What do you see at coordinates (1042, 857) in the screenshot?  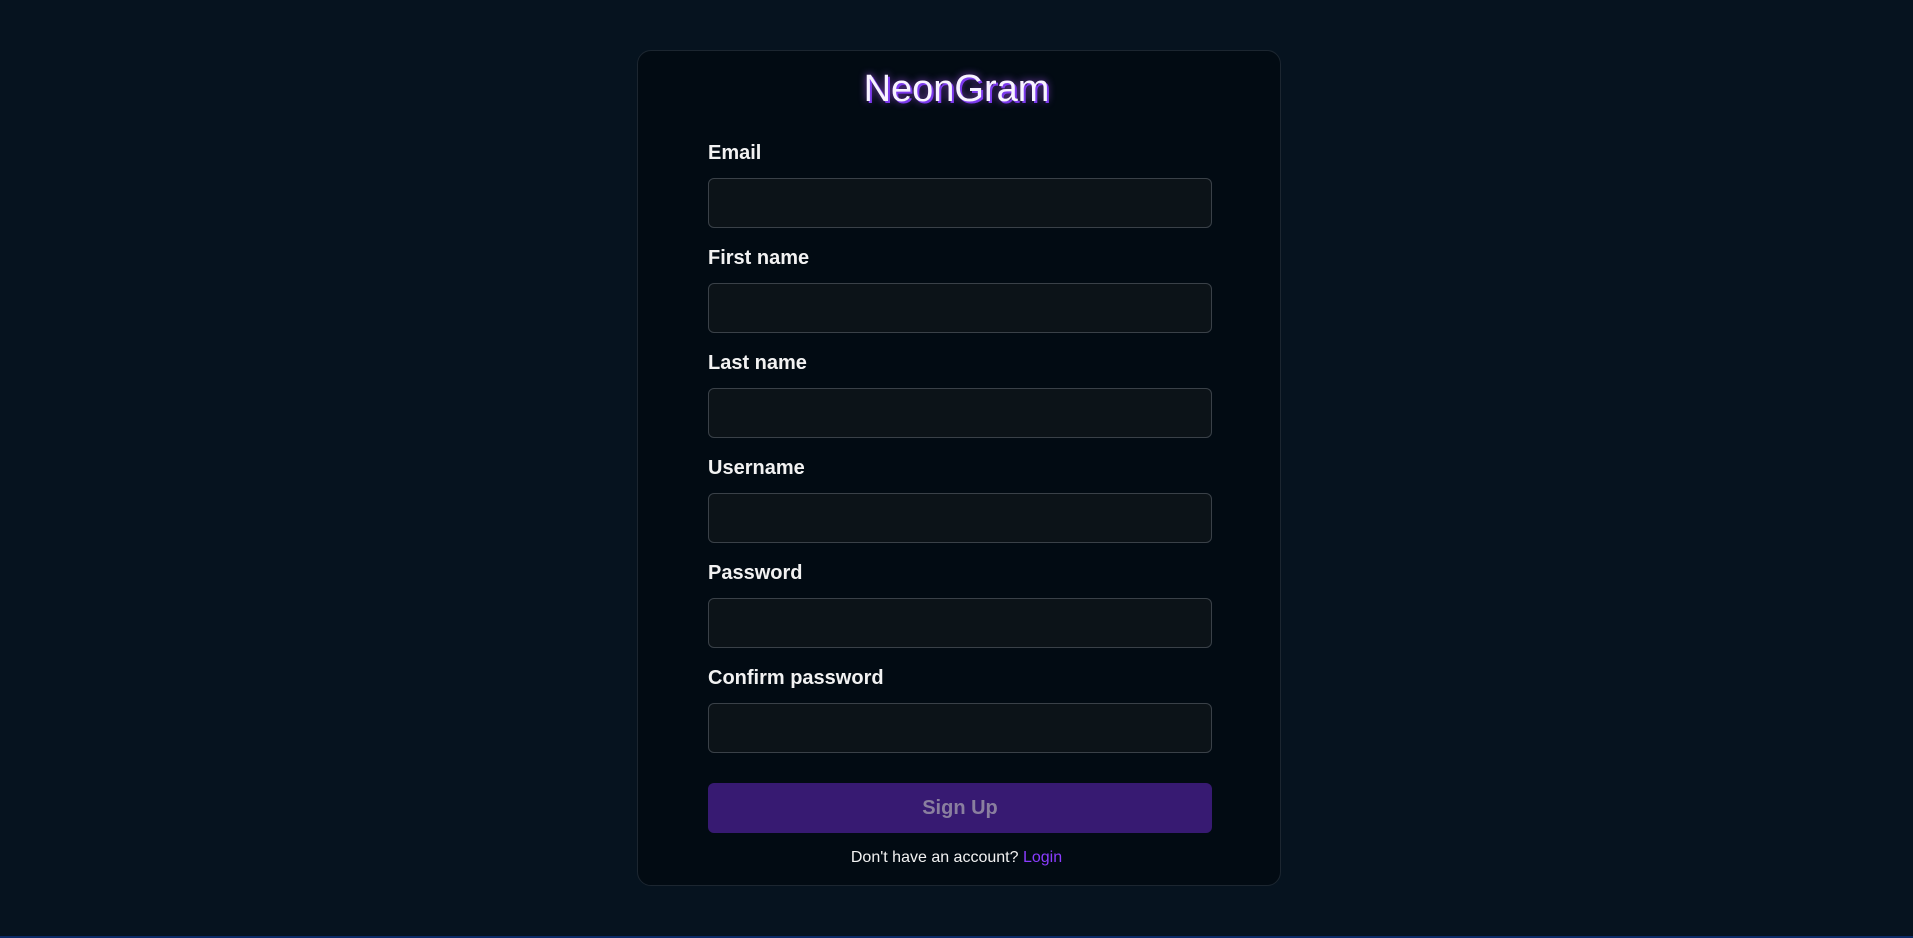 I see `login-link: Login` at bounding box center [1042, 857].